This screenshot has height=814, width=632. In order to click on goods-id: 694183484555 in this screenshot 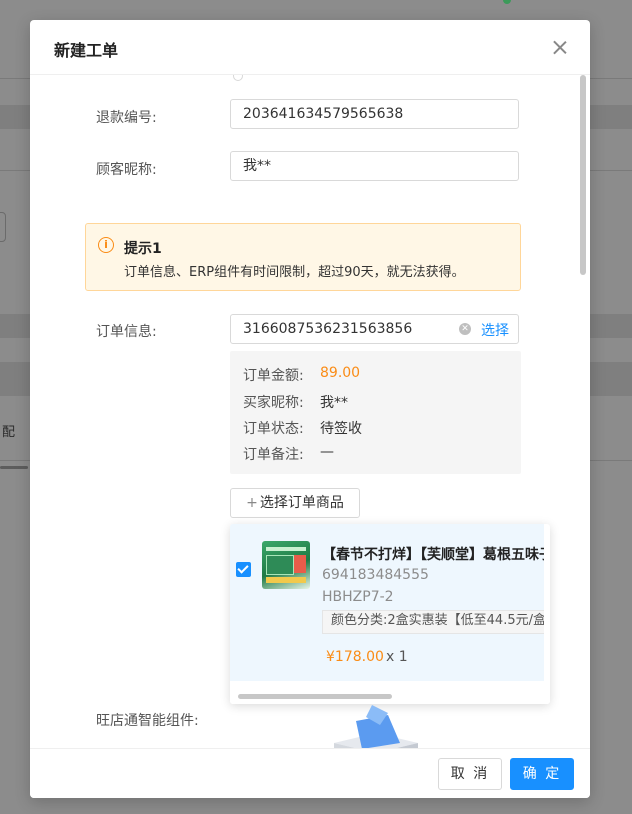, I will do `click(375, 575)`.